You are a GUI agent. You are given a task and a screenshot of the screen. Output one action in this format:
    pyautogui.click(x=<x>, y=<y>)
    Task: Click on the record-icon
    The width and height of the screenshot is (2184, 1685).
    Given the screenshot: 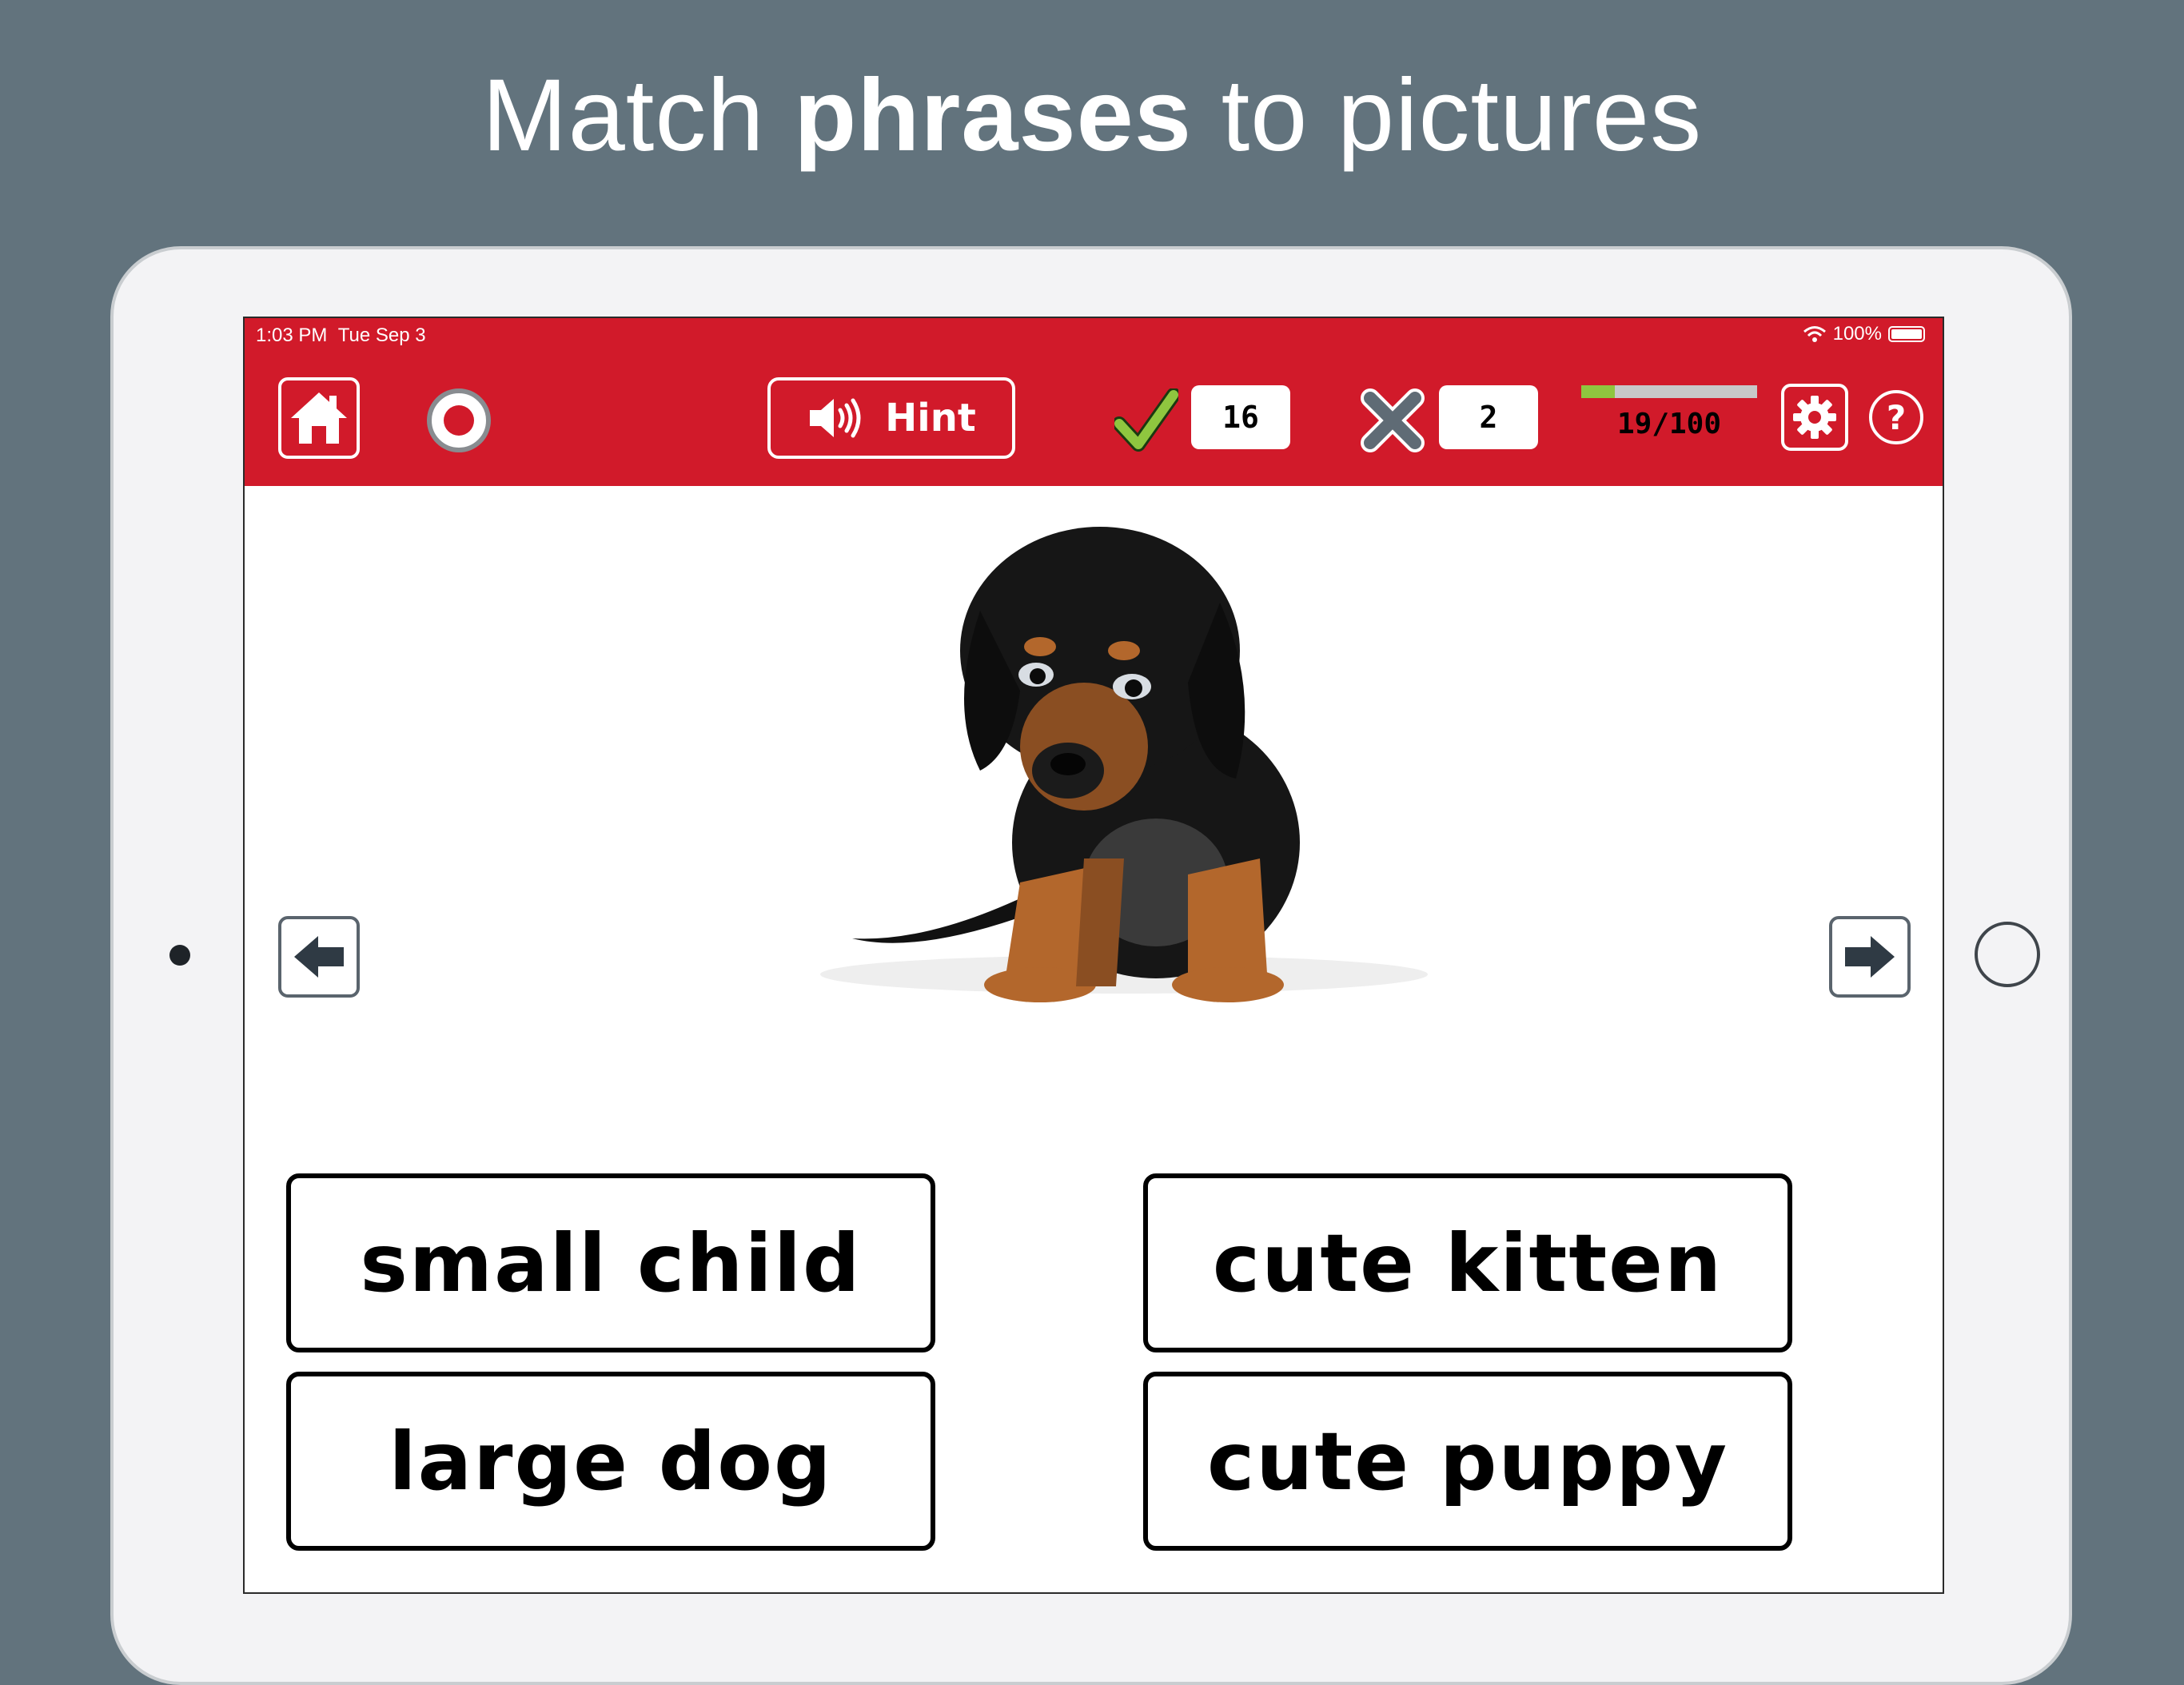 What is the action you would take?
    pyautogui.click(x=459, y=421)
    